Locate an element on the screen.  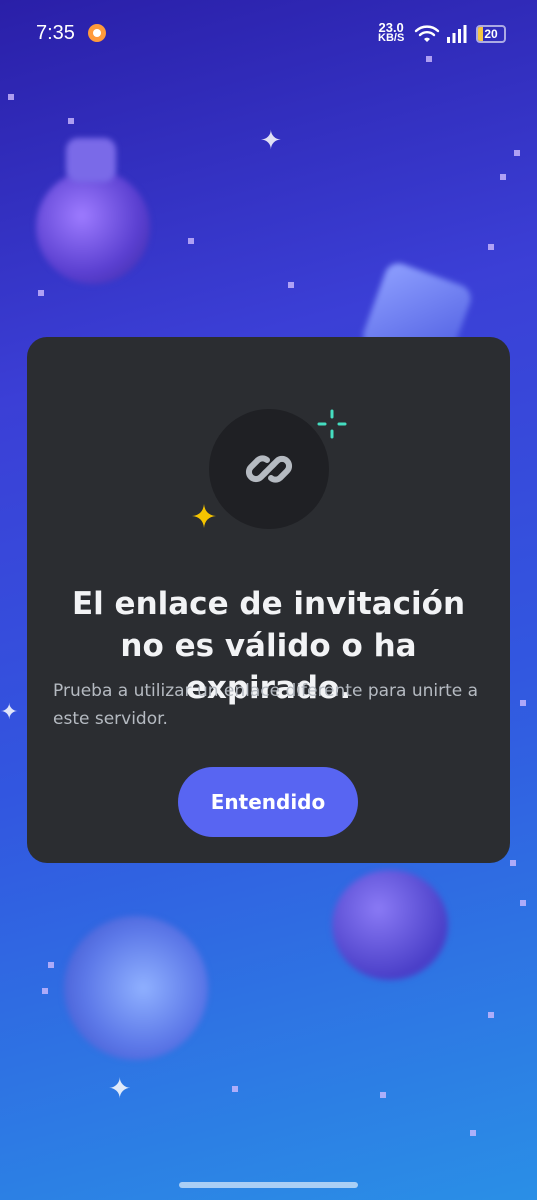
potion-neck-illustration is located at coordinates (91, 160).